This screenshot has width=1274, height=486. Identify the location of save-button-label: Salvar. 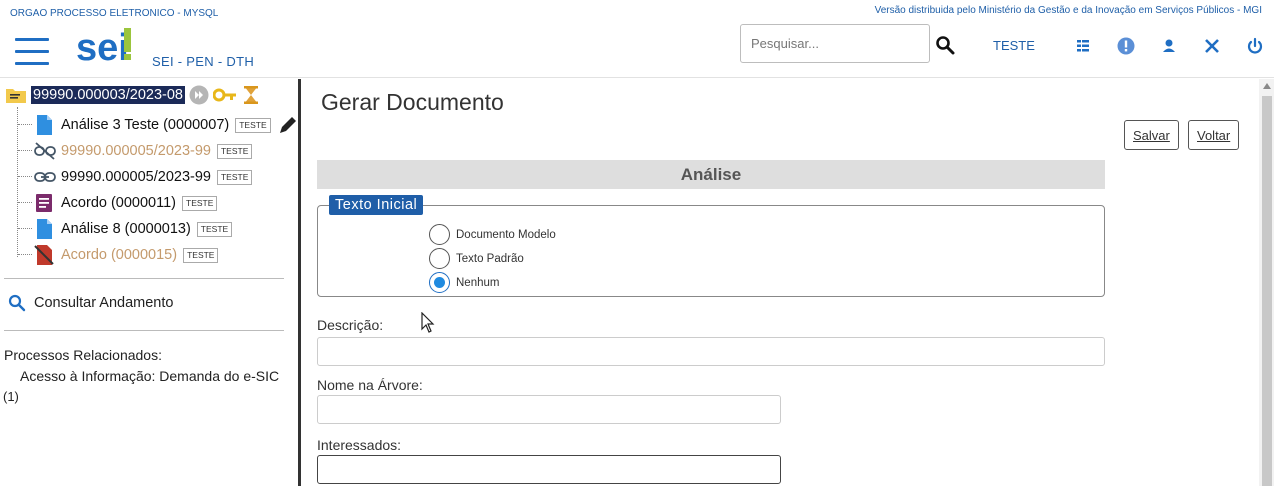
(1151, 135).